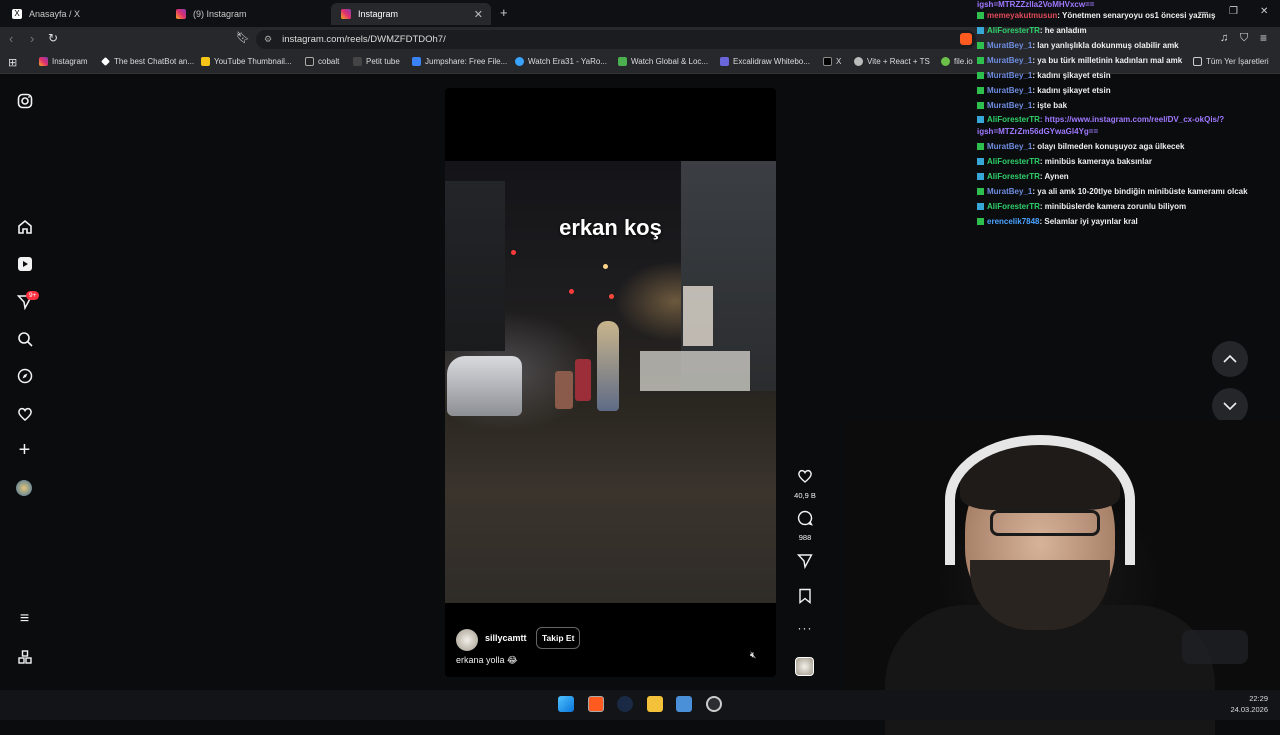  I want to click on chevron-up-icon, so click(1230, 358).